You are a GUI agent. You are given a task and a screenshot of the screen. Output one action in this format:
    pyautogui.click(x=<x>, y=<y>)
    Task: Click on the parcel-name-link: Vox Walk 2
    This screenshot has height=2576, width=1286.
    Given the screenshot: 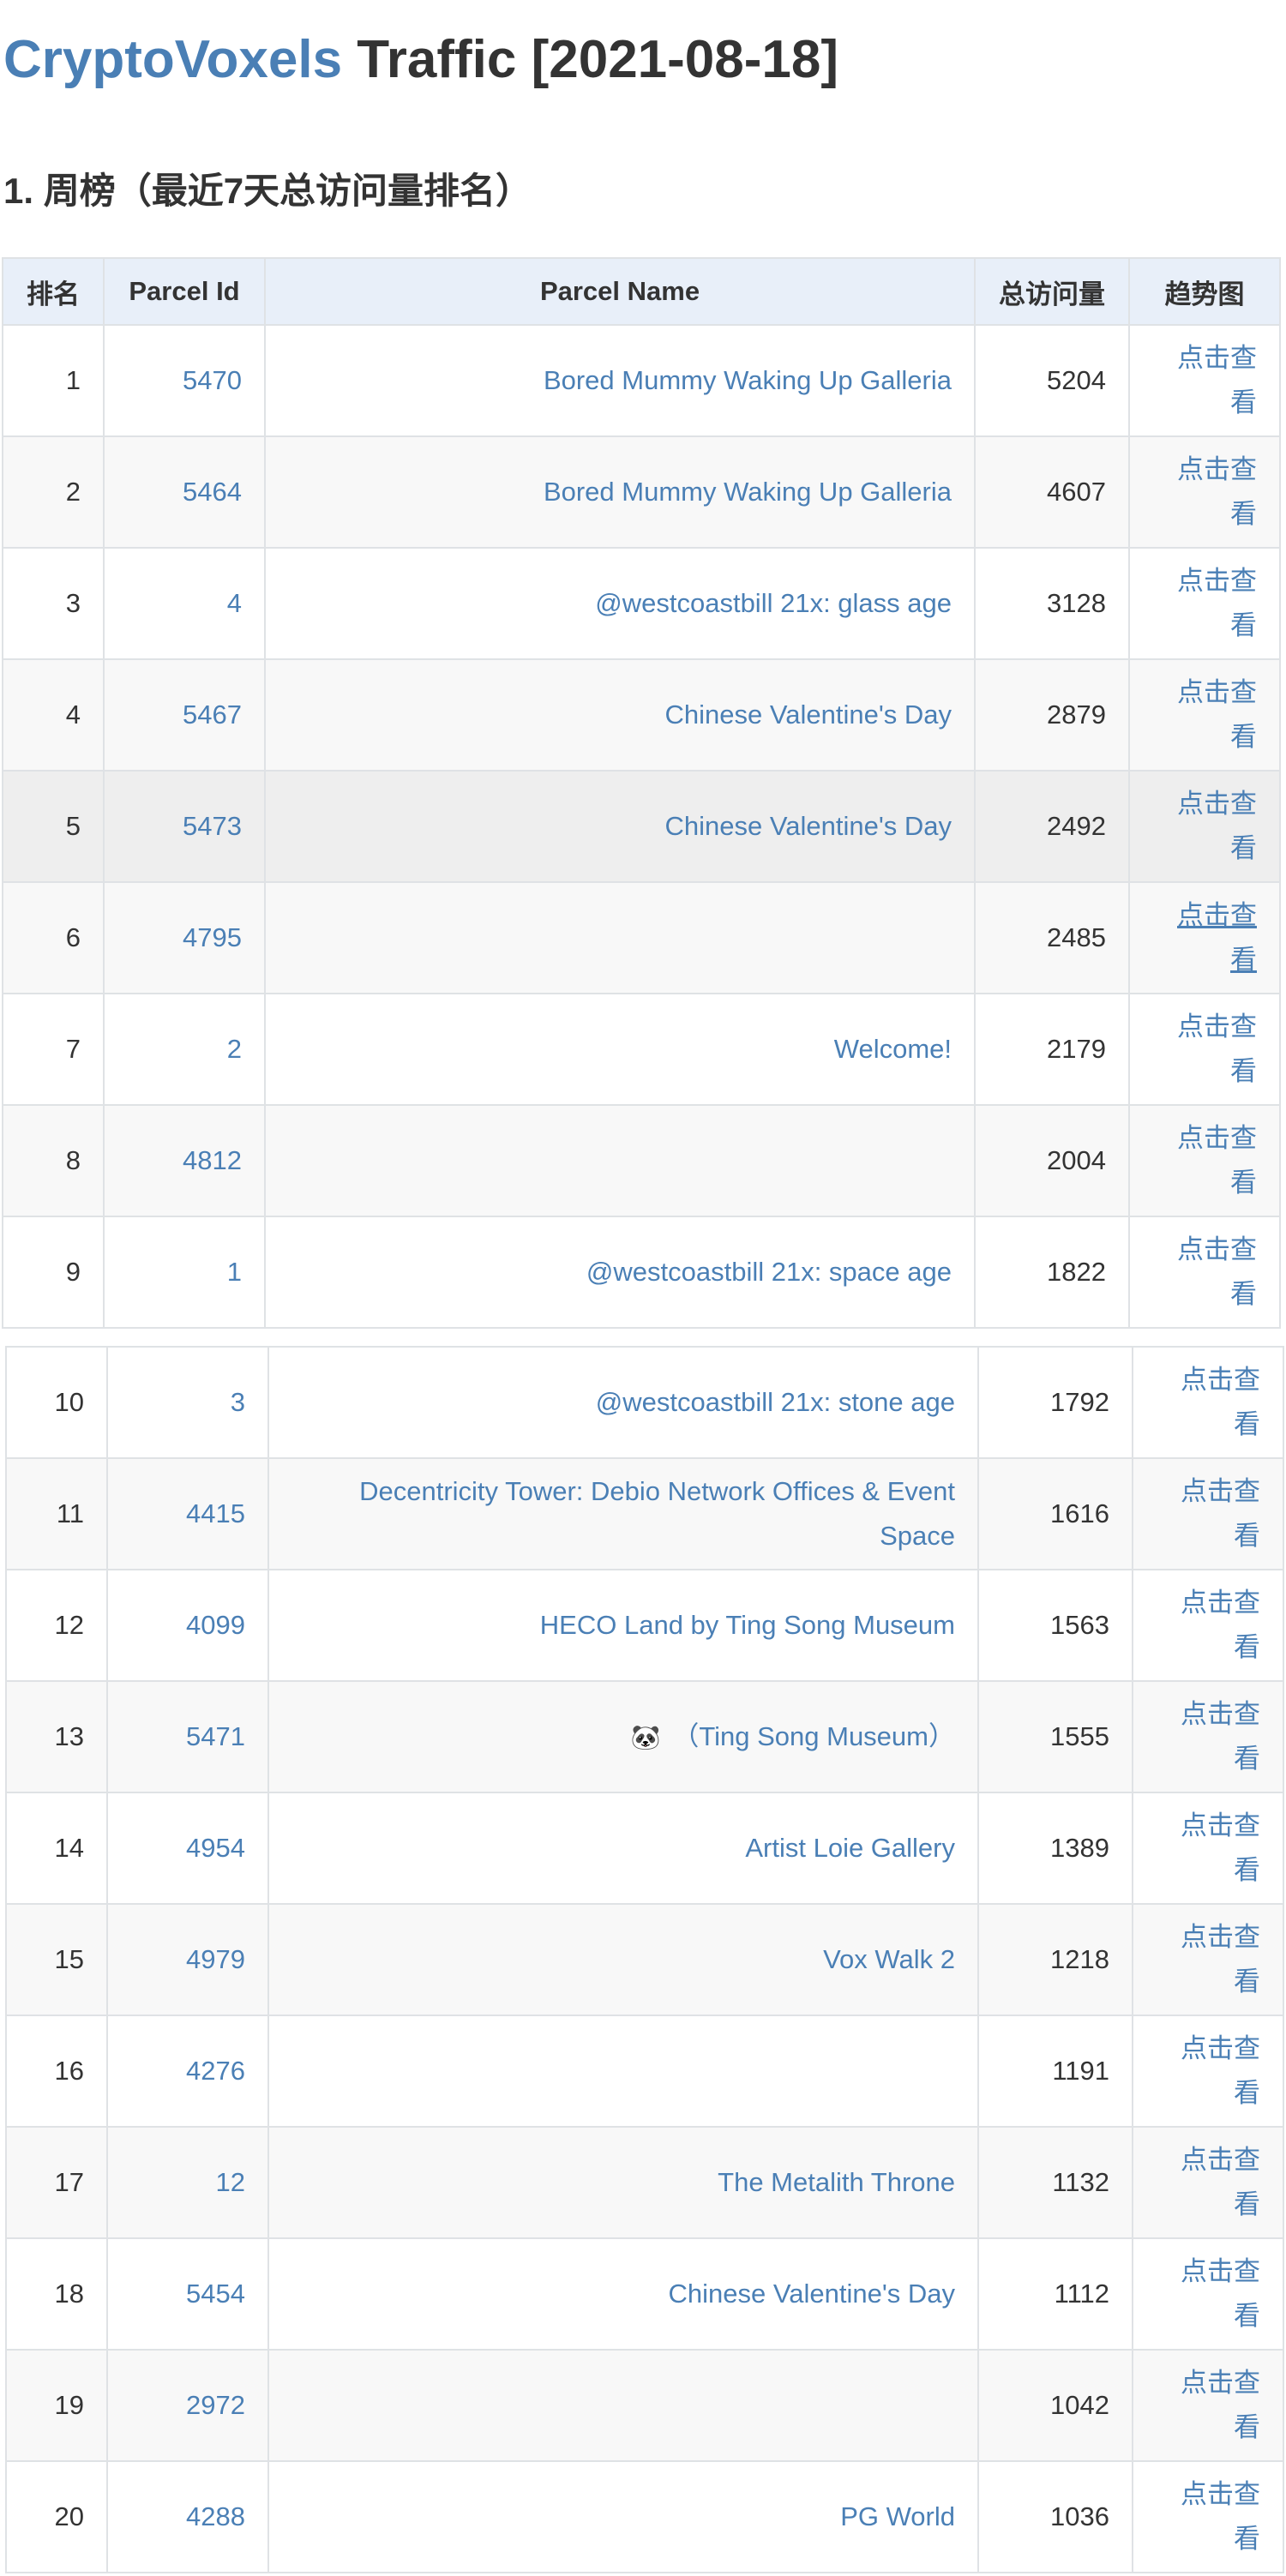 What is the action you would take?
    pyautogui.click(x=889, y=1959)
    